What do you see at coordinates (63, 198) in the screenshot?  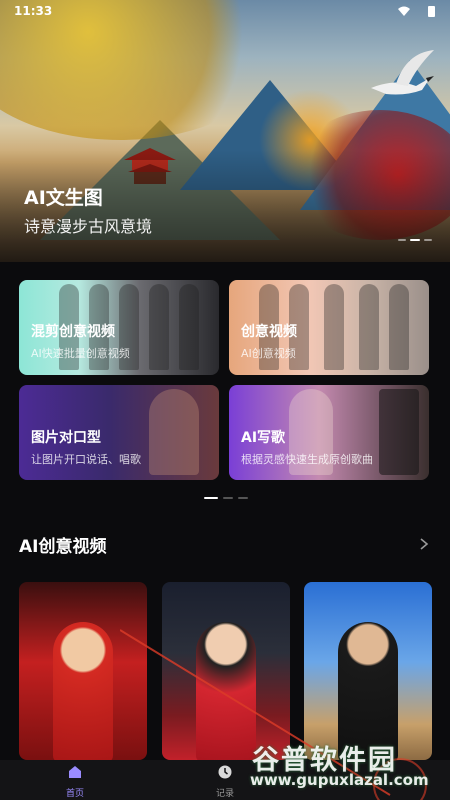 I see `hero-title: AI文生图` at bounding box center [63, 198].